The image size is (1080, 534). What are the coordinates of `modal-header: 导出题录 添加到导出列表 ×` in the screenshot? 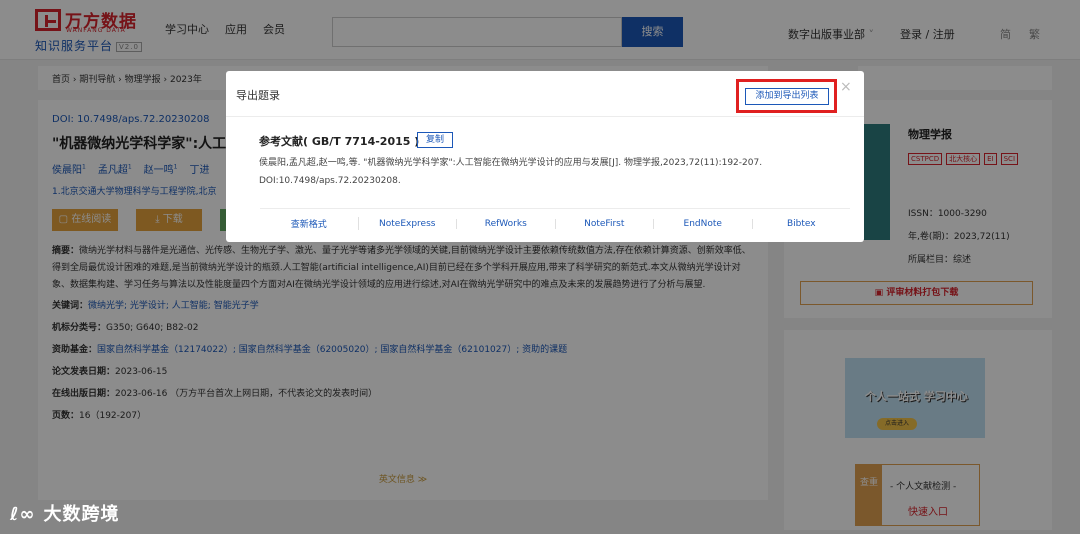 It's located at (545, 94).